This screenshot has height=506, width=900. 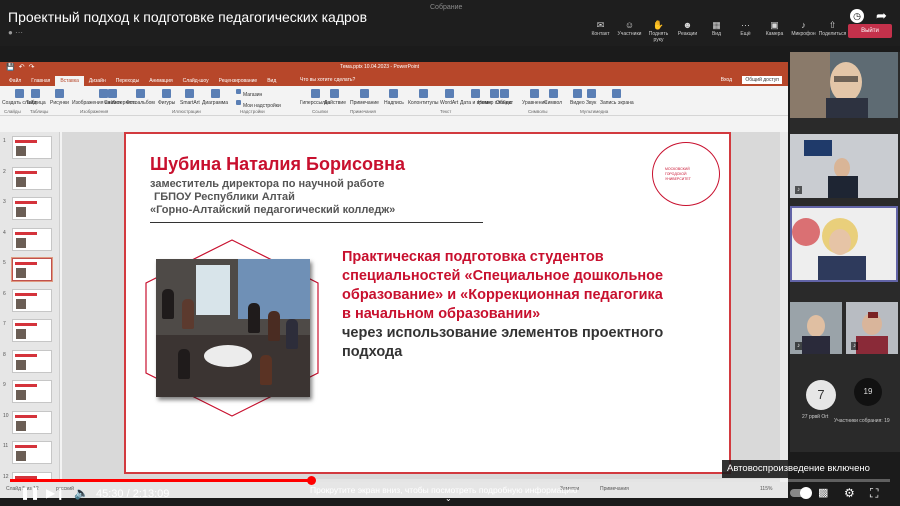 What do you see at coordinates (658, 25) in the screenshot?
I see `hand-icon: ✋` at bounding box center [658, 25].